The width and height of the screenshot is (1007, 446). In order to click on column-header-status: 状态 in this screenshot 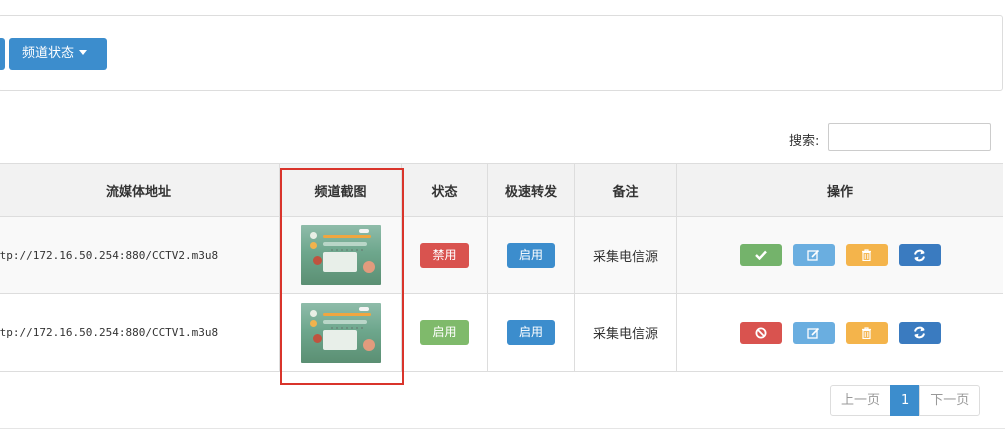, I will do `click(445, 190)`.